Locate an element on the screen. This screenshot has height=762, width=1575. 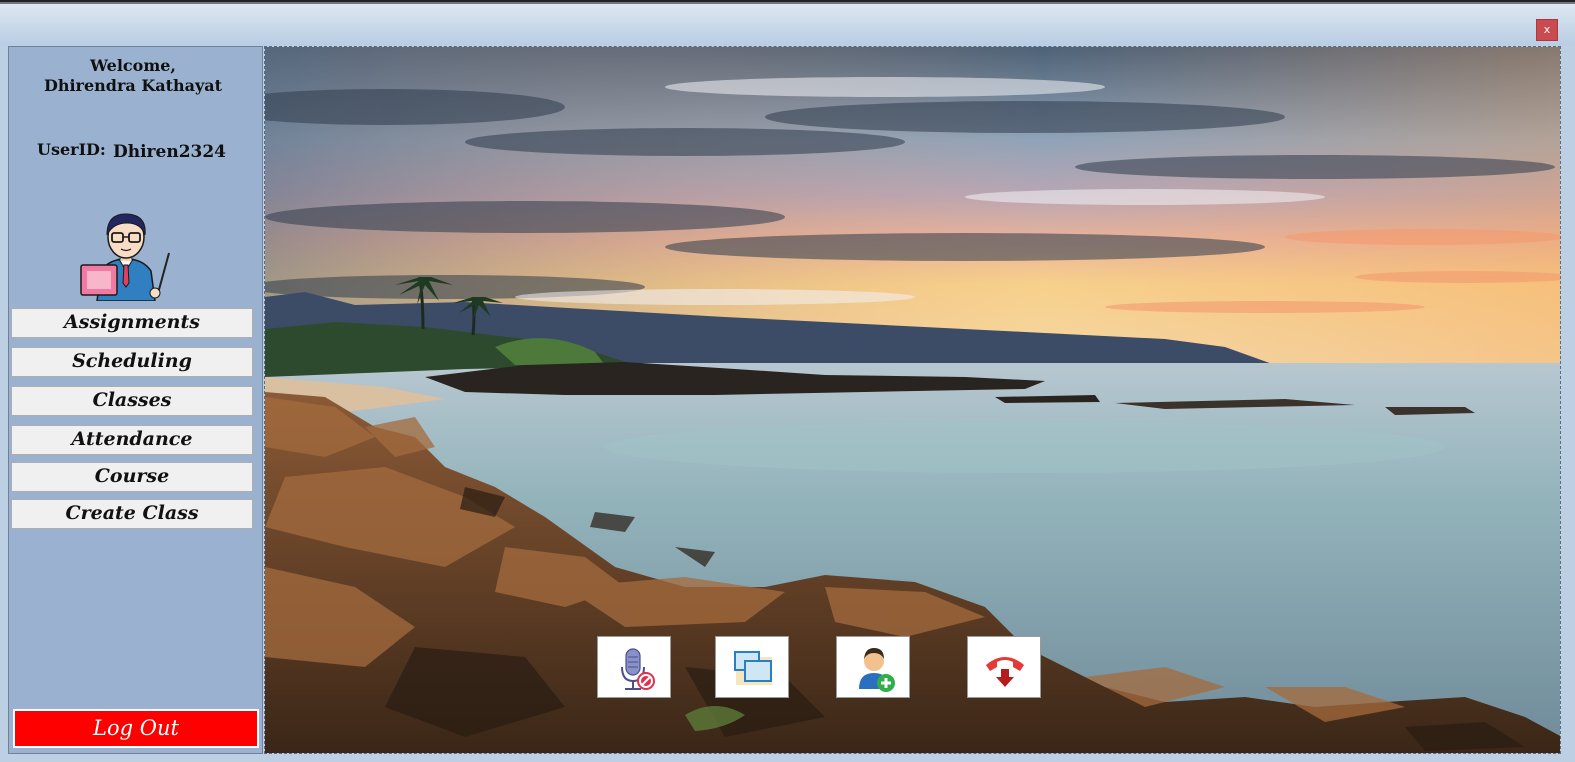
welcome-user-name: Dhirendra Kathayat is located at coordinates (133, 85).